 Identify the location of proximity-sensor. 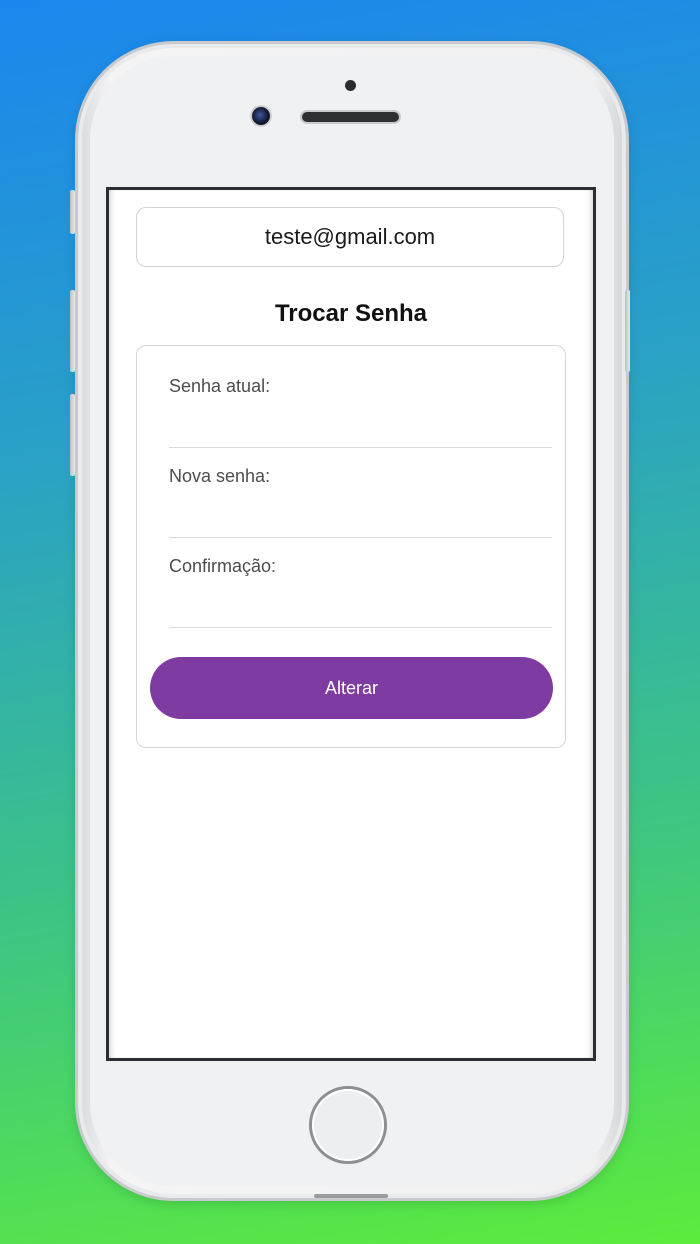
(350, 85).